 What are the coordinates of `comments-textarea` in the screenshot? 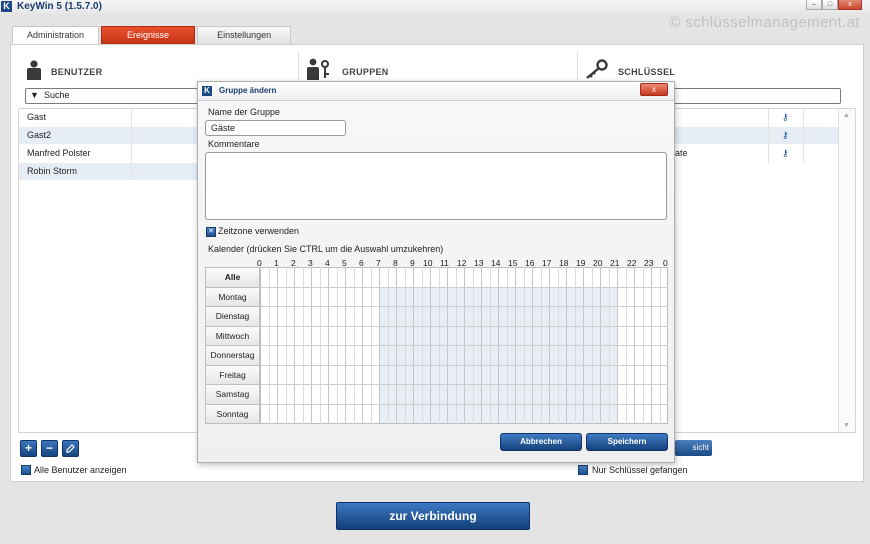 It's located at (436, 186).